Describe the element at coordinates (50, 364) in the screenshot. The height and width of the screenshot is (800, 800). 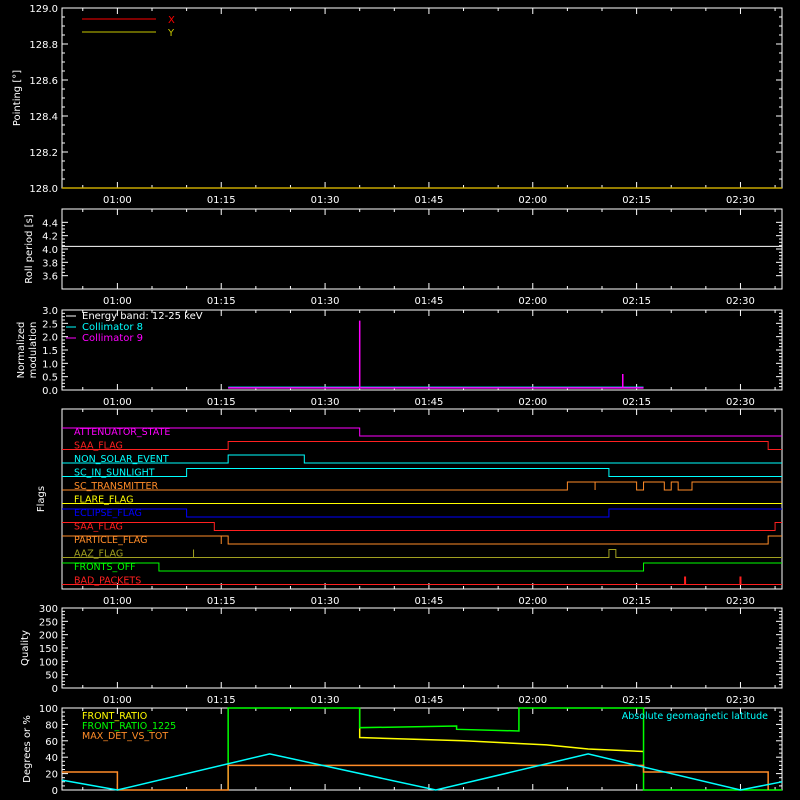
I see `modulation-ytick-label-2: 1.0` at that location.